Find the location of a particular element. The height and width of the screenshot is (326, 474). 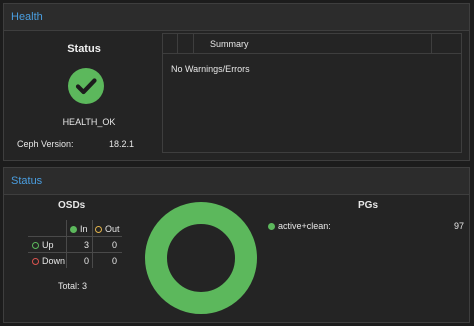

health-panel-header: Health is located at coordinates (236, 17).